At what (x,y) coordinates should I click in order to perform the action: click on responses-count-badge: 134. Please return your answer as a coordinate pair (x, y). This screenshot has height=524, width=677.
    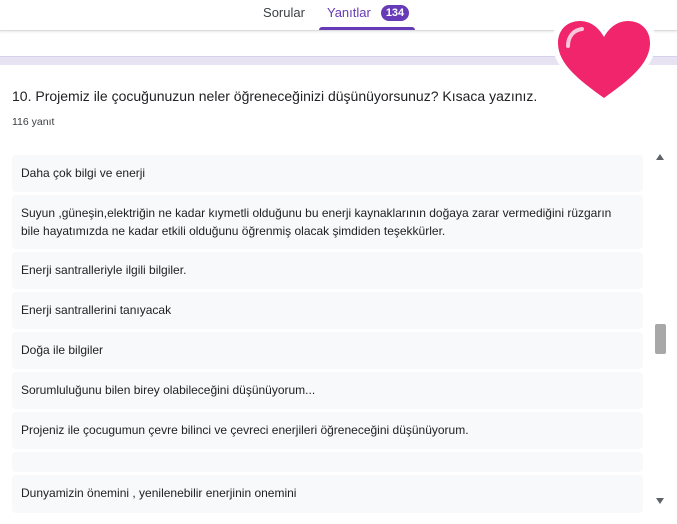
    Looking at the image, I should click on (395, 13).